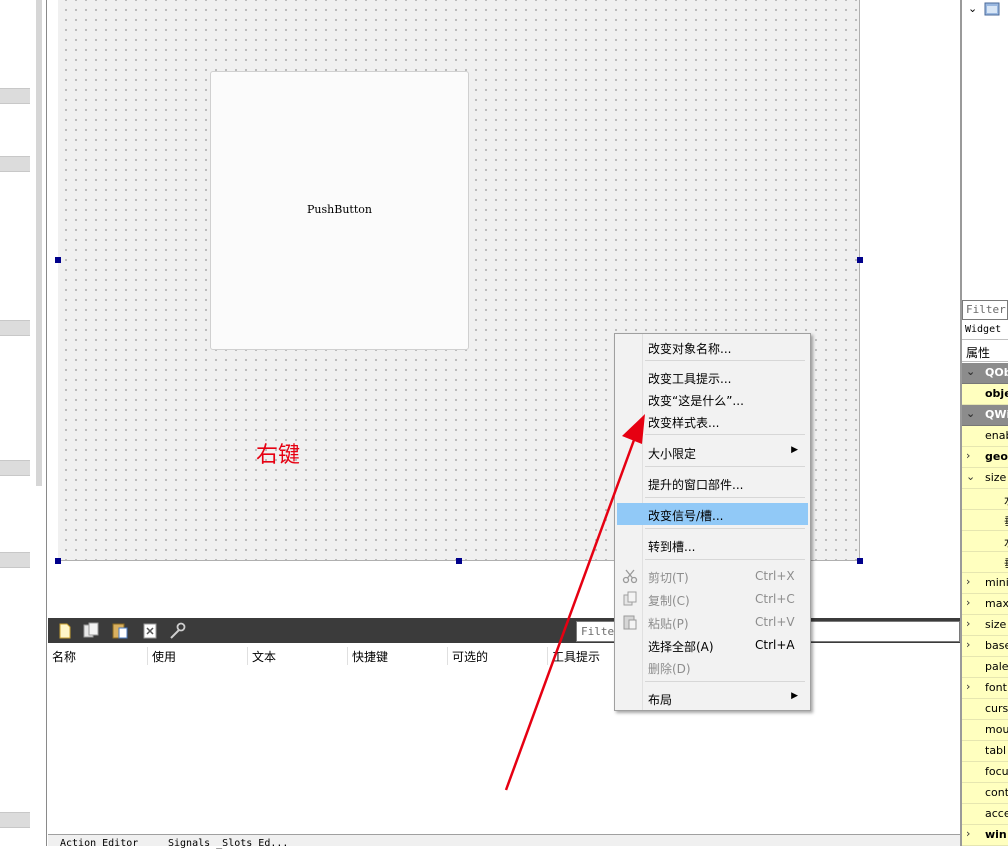  Describe the element at coordinates (91, 631) in the screenshot. I see `copy-action-icon` at that location.